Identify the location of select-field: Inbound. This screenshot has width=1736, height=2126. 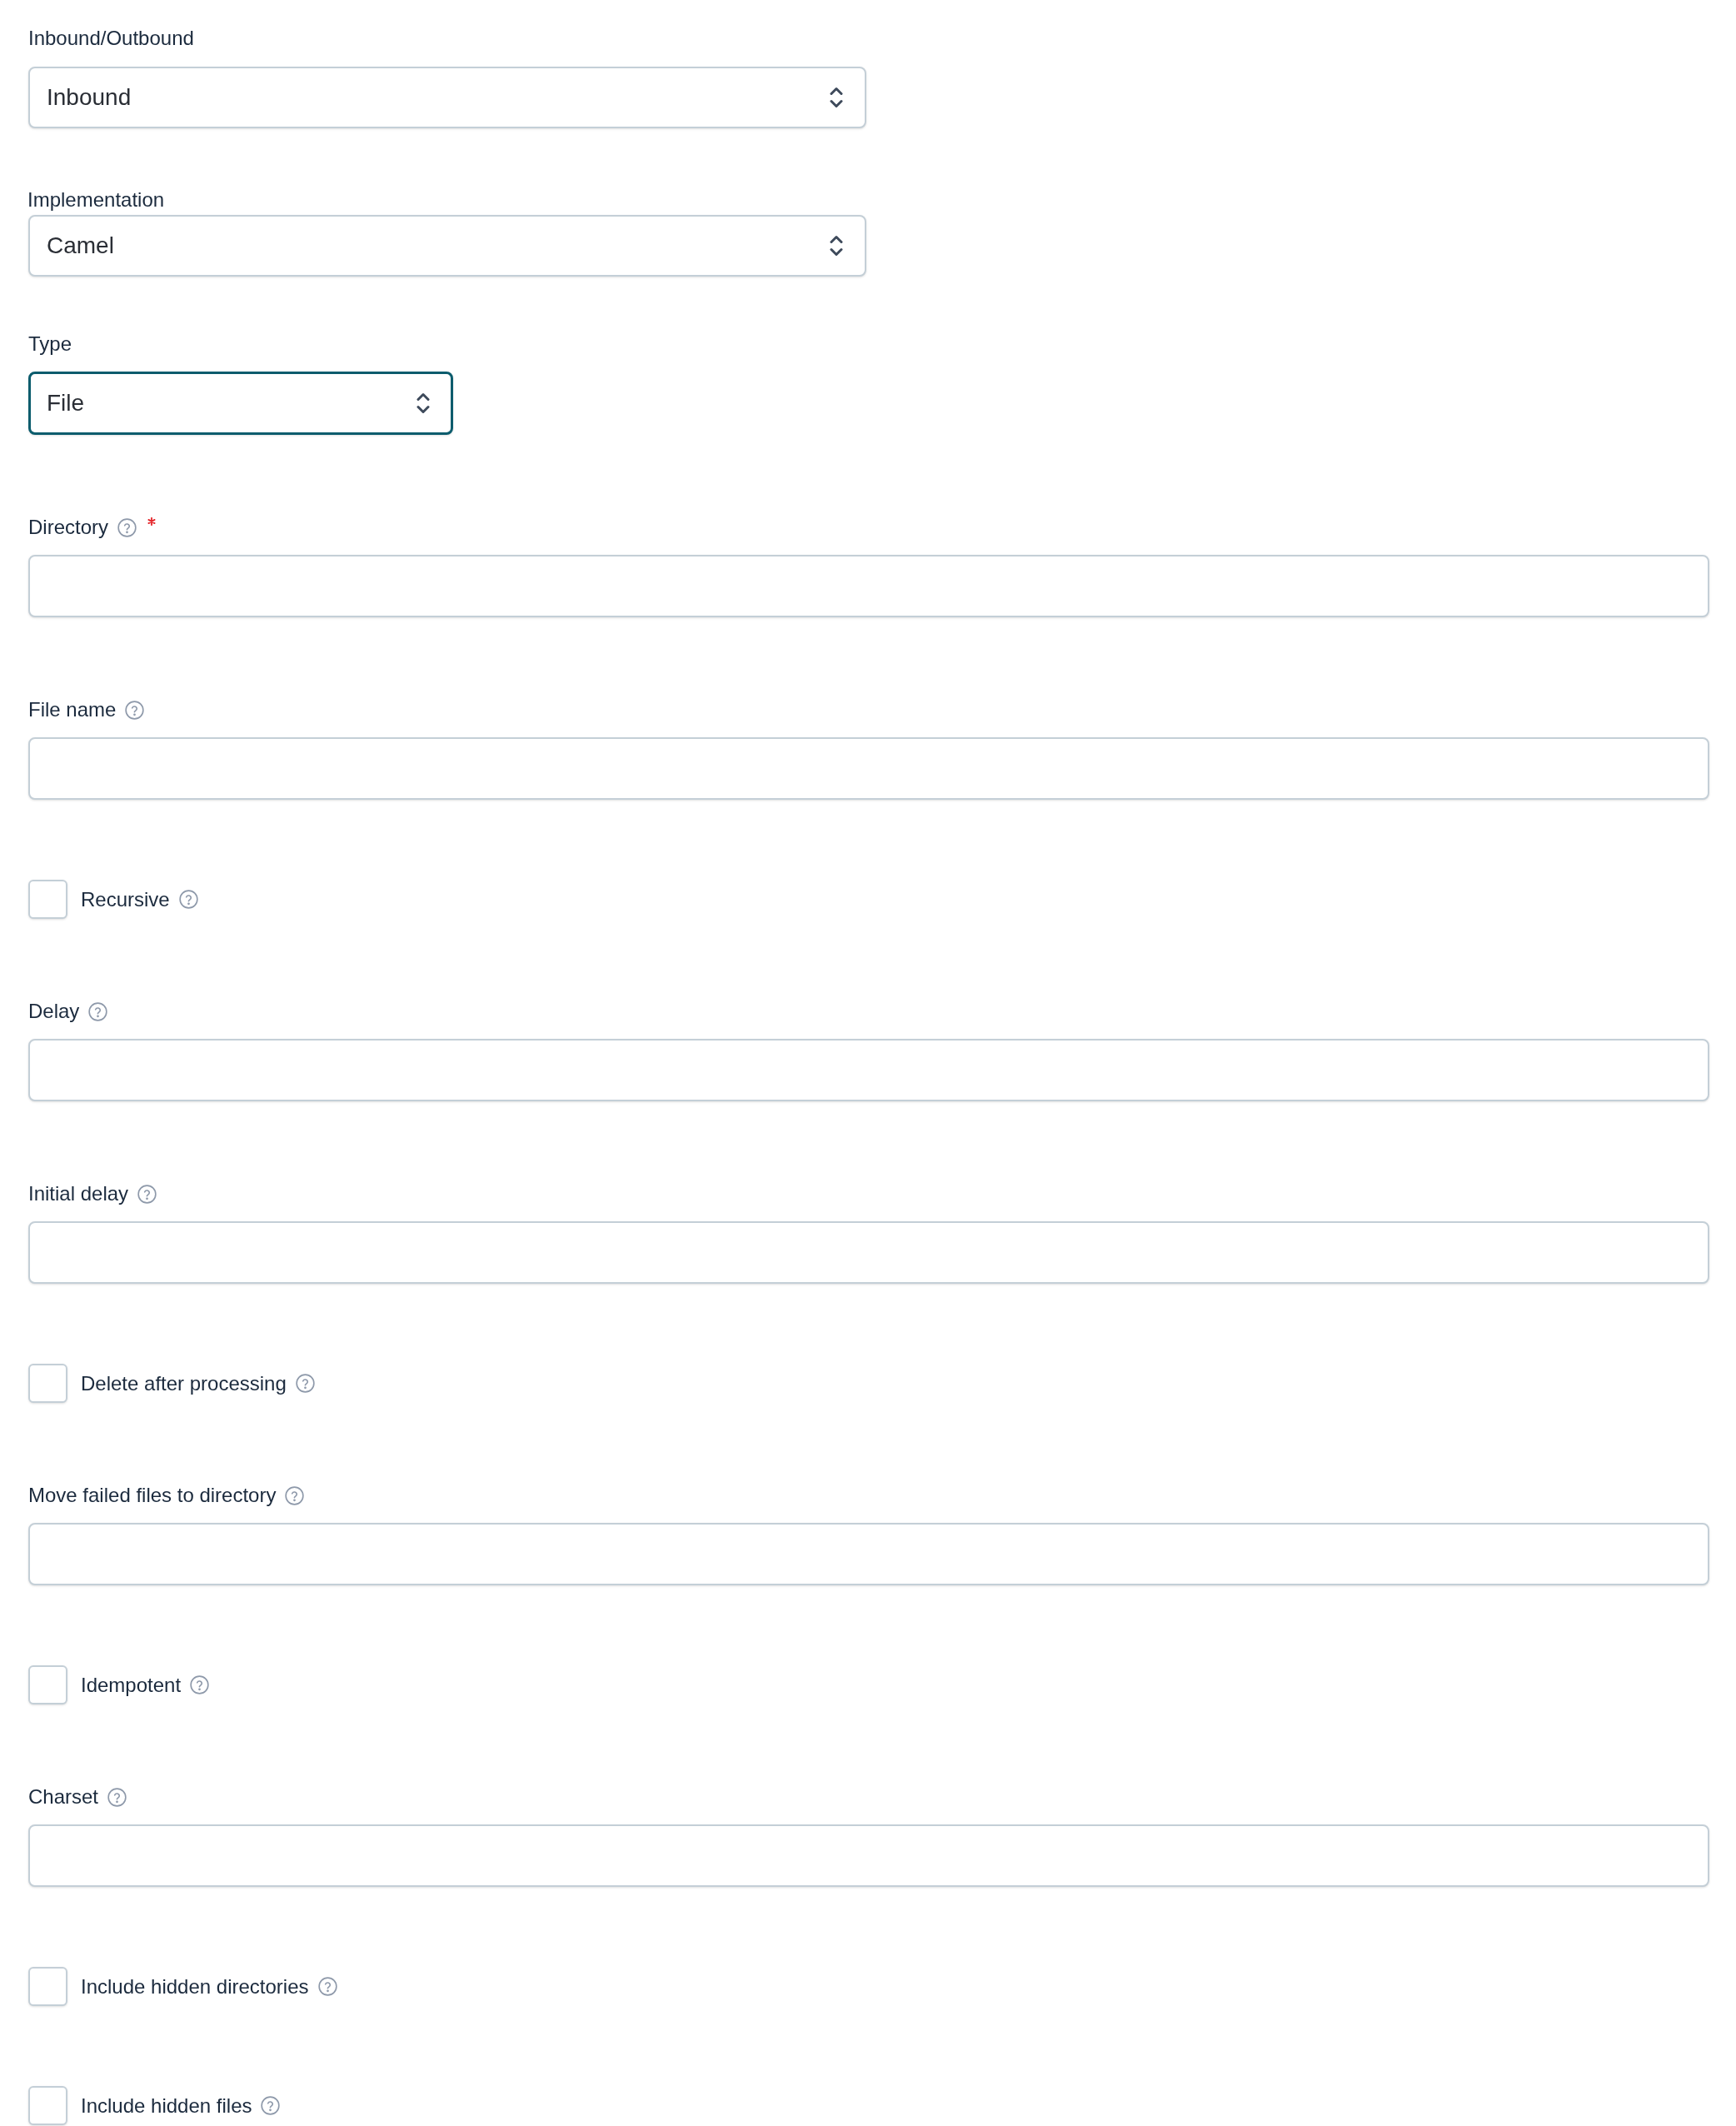
(447, 97).